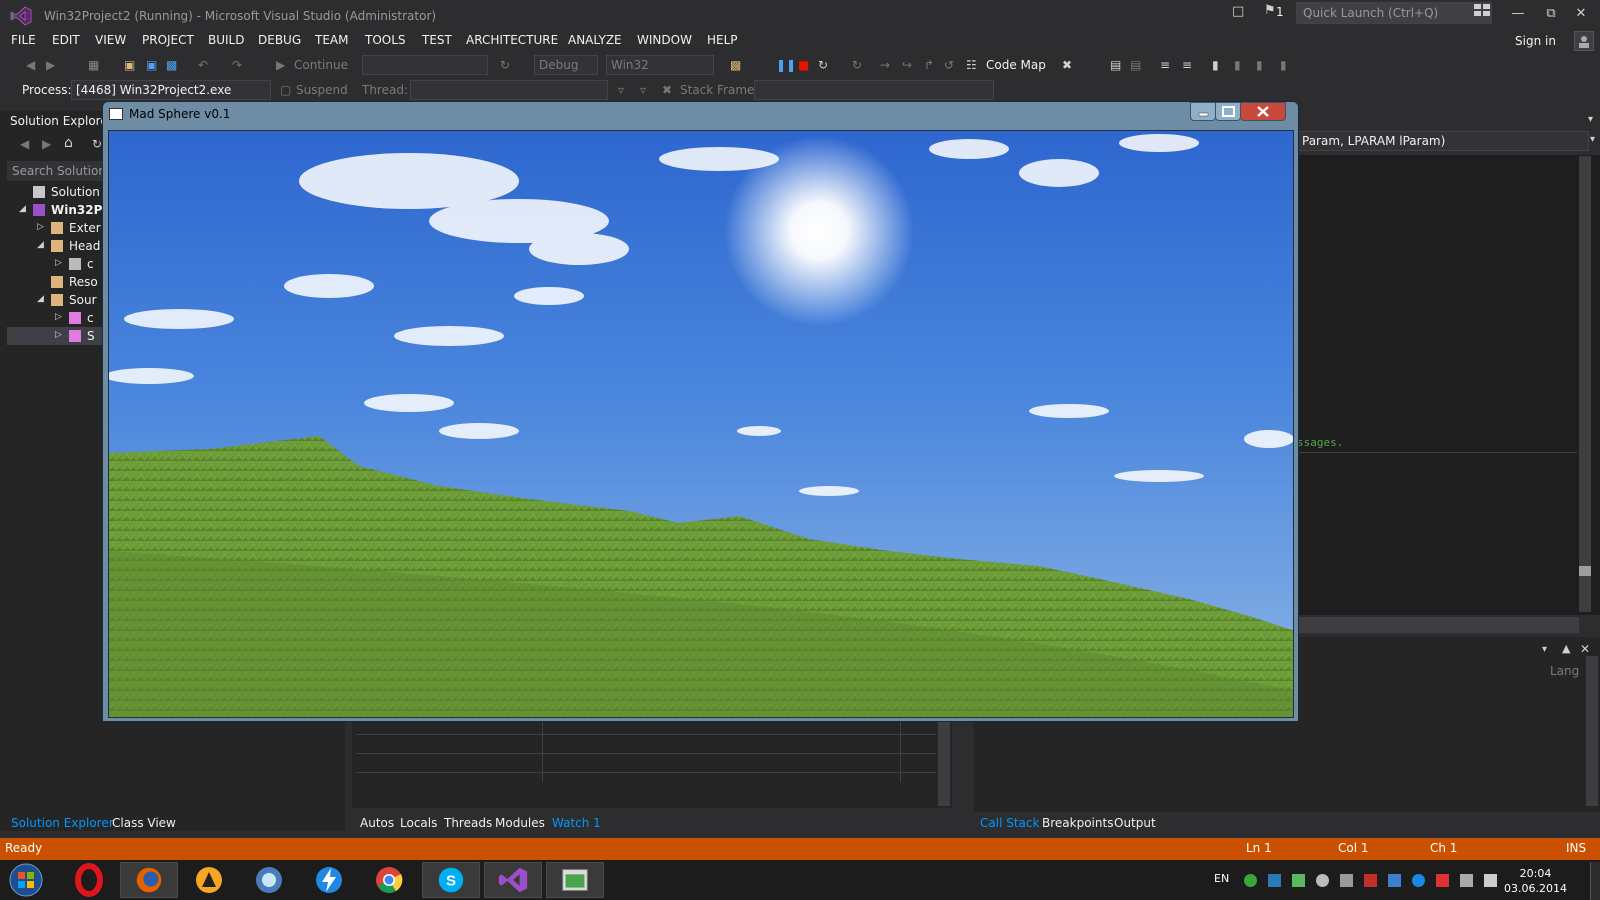 The image size is (1600, 900). I want to click on suspend-icon: ▢, so click(285, 90).